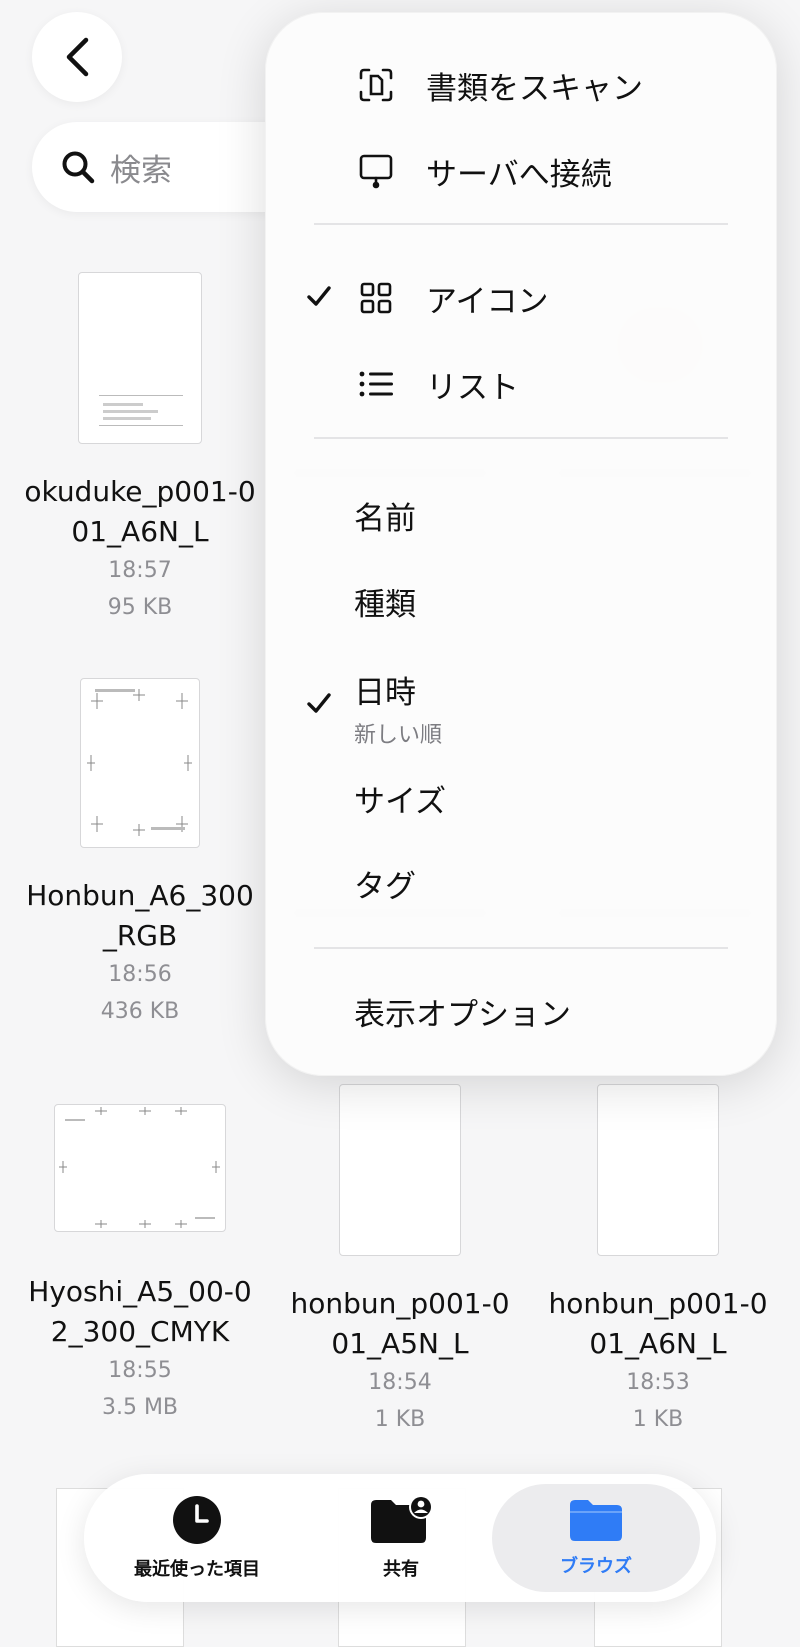 The width and height of the screenshot is (800, 1647). What do you see at coordinates (596, 1520) in the screenshot?
I see `folder-icon` at bounding box center [596, 1520].